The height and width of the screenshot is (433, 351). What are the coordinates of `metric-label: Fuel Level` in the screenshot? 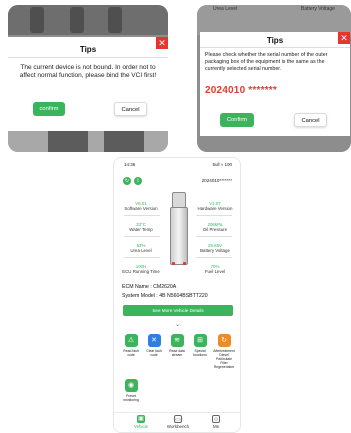 It's located at (215, 271).